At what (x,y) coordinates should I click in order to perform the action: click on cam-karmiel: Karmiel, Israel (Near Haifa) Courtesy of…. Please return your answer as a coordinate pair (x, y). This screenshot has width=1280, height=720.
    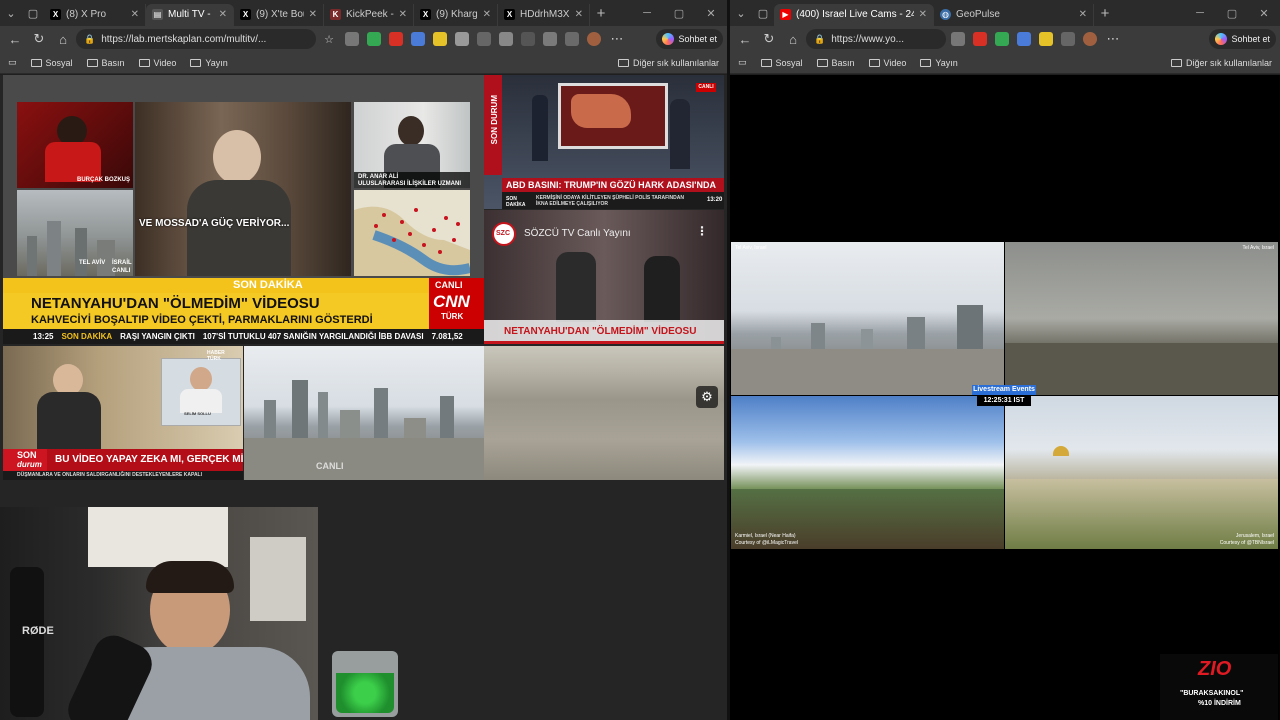
    Looking at the image, I should click on (867, 472).